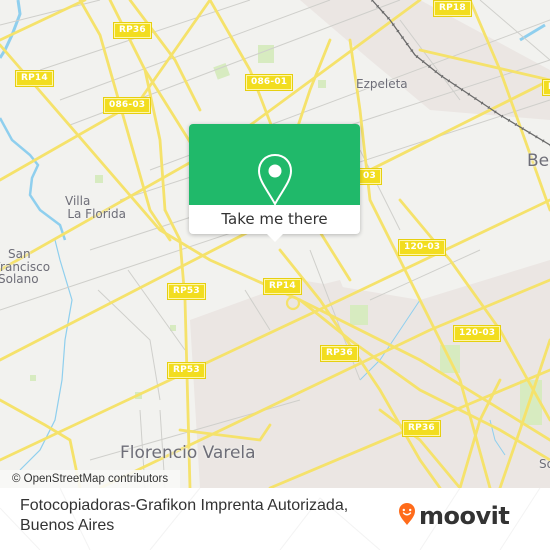 Image resolution: width=550 pixels, height=550 pixels. Describe the element at coordinates (19, 279) in the screenshot. I see `place-label-solano: Solano` at that location.